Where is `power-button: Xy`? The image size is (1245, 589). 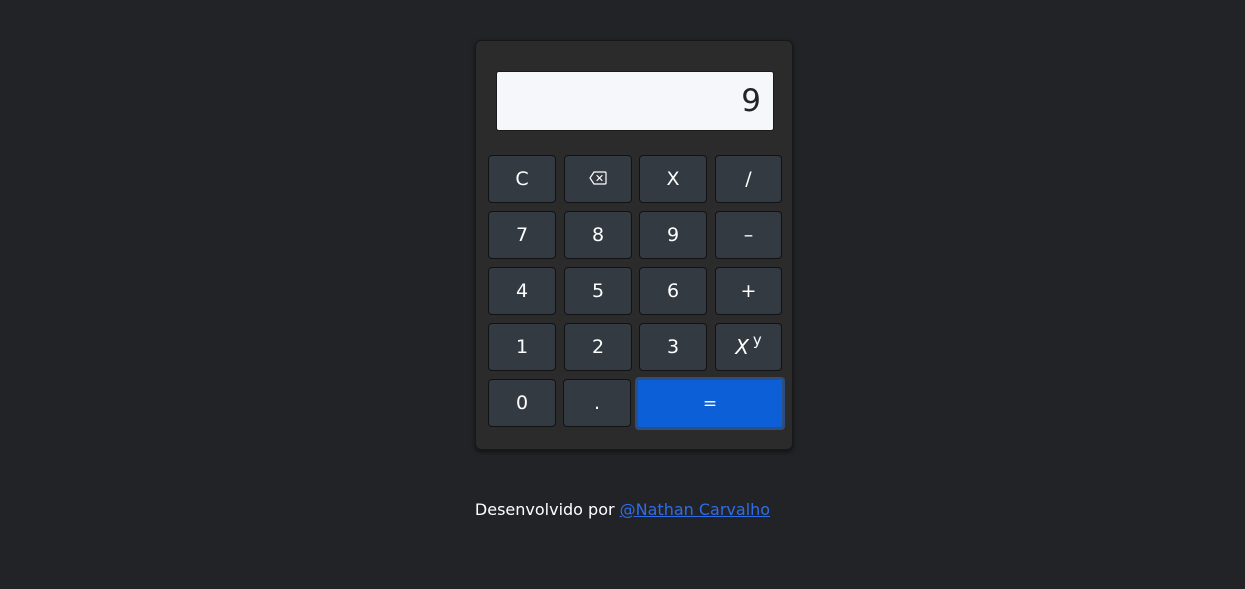 power-button: Xy is located at coordinates (748, 347).